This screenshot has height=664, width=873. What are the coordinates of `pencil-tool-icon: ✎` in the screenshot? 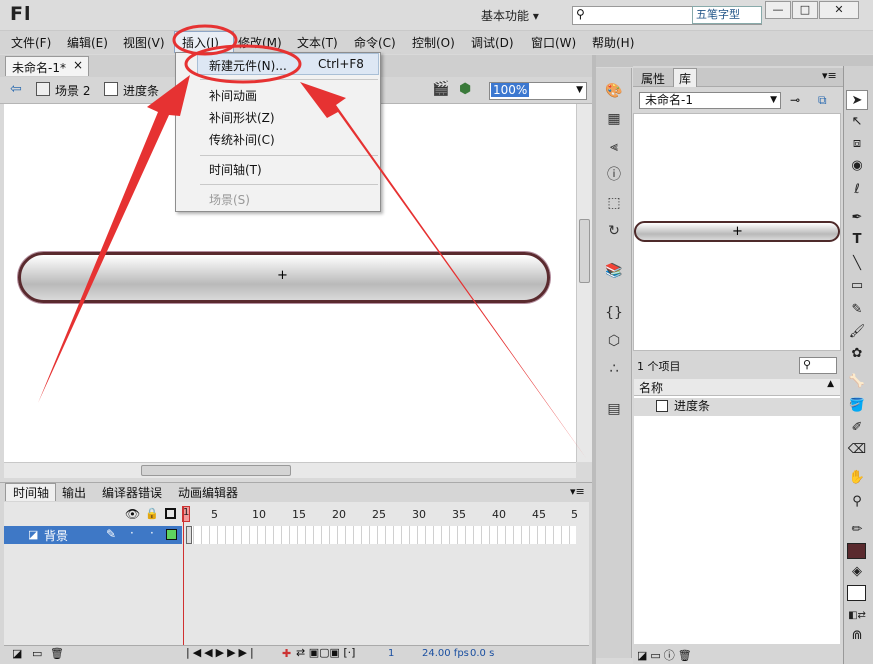 It's located at (857, 310).